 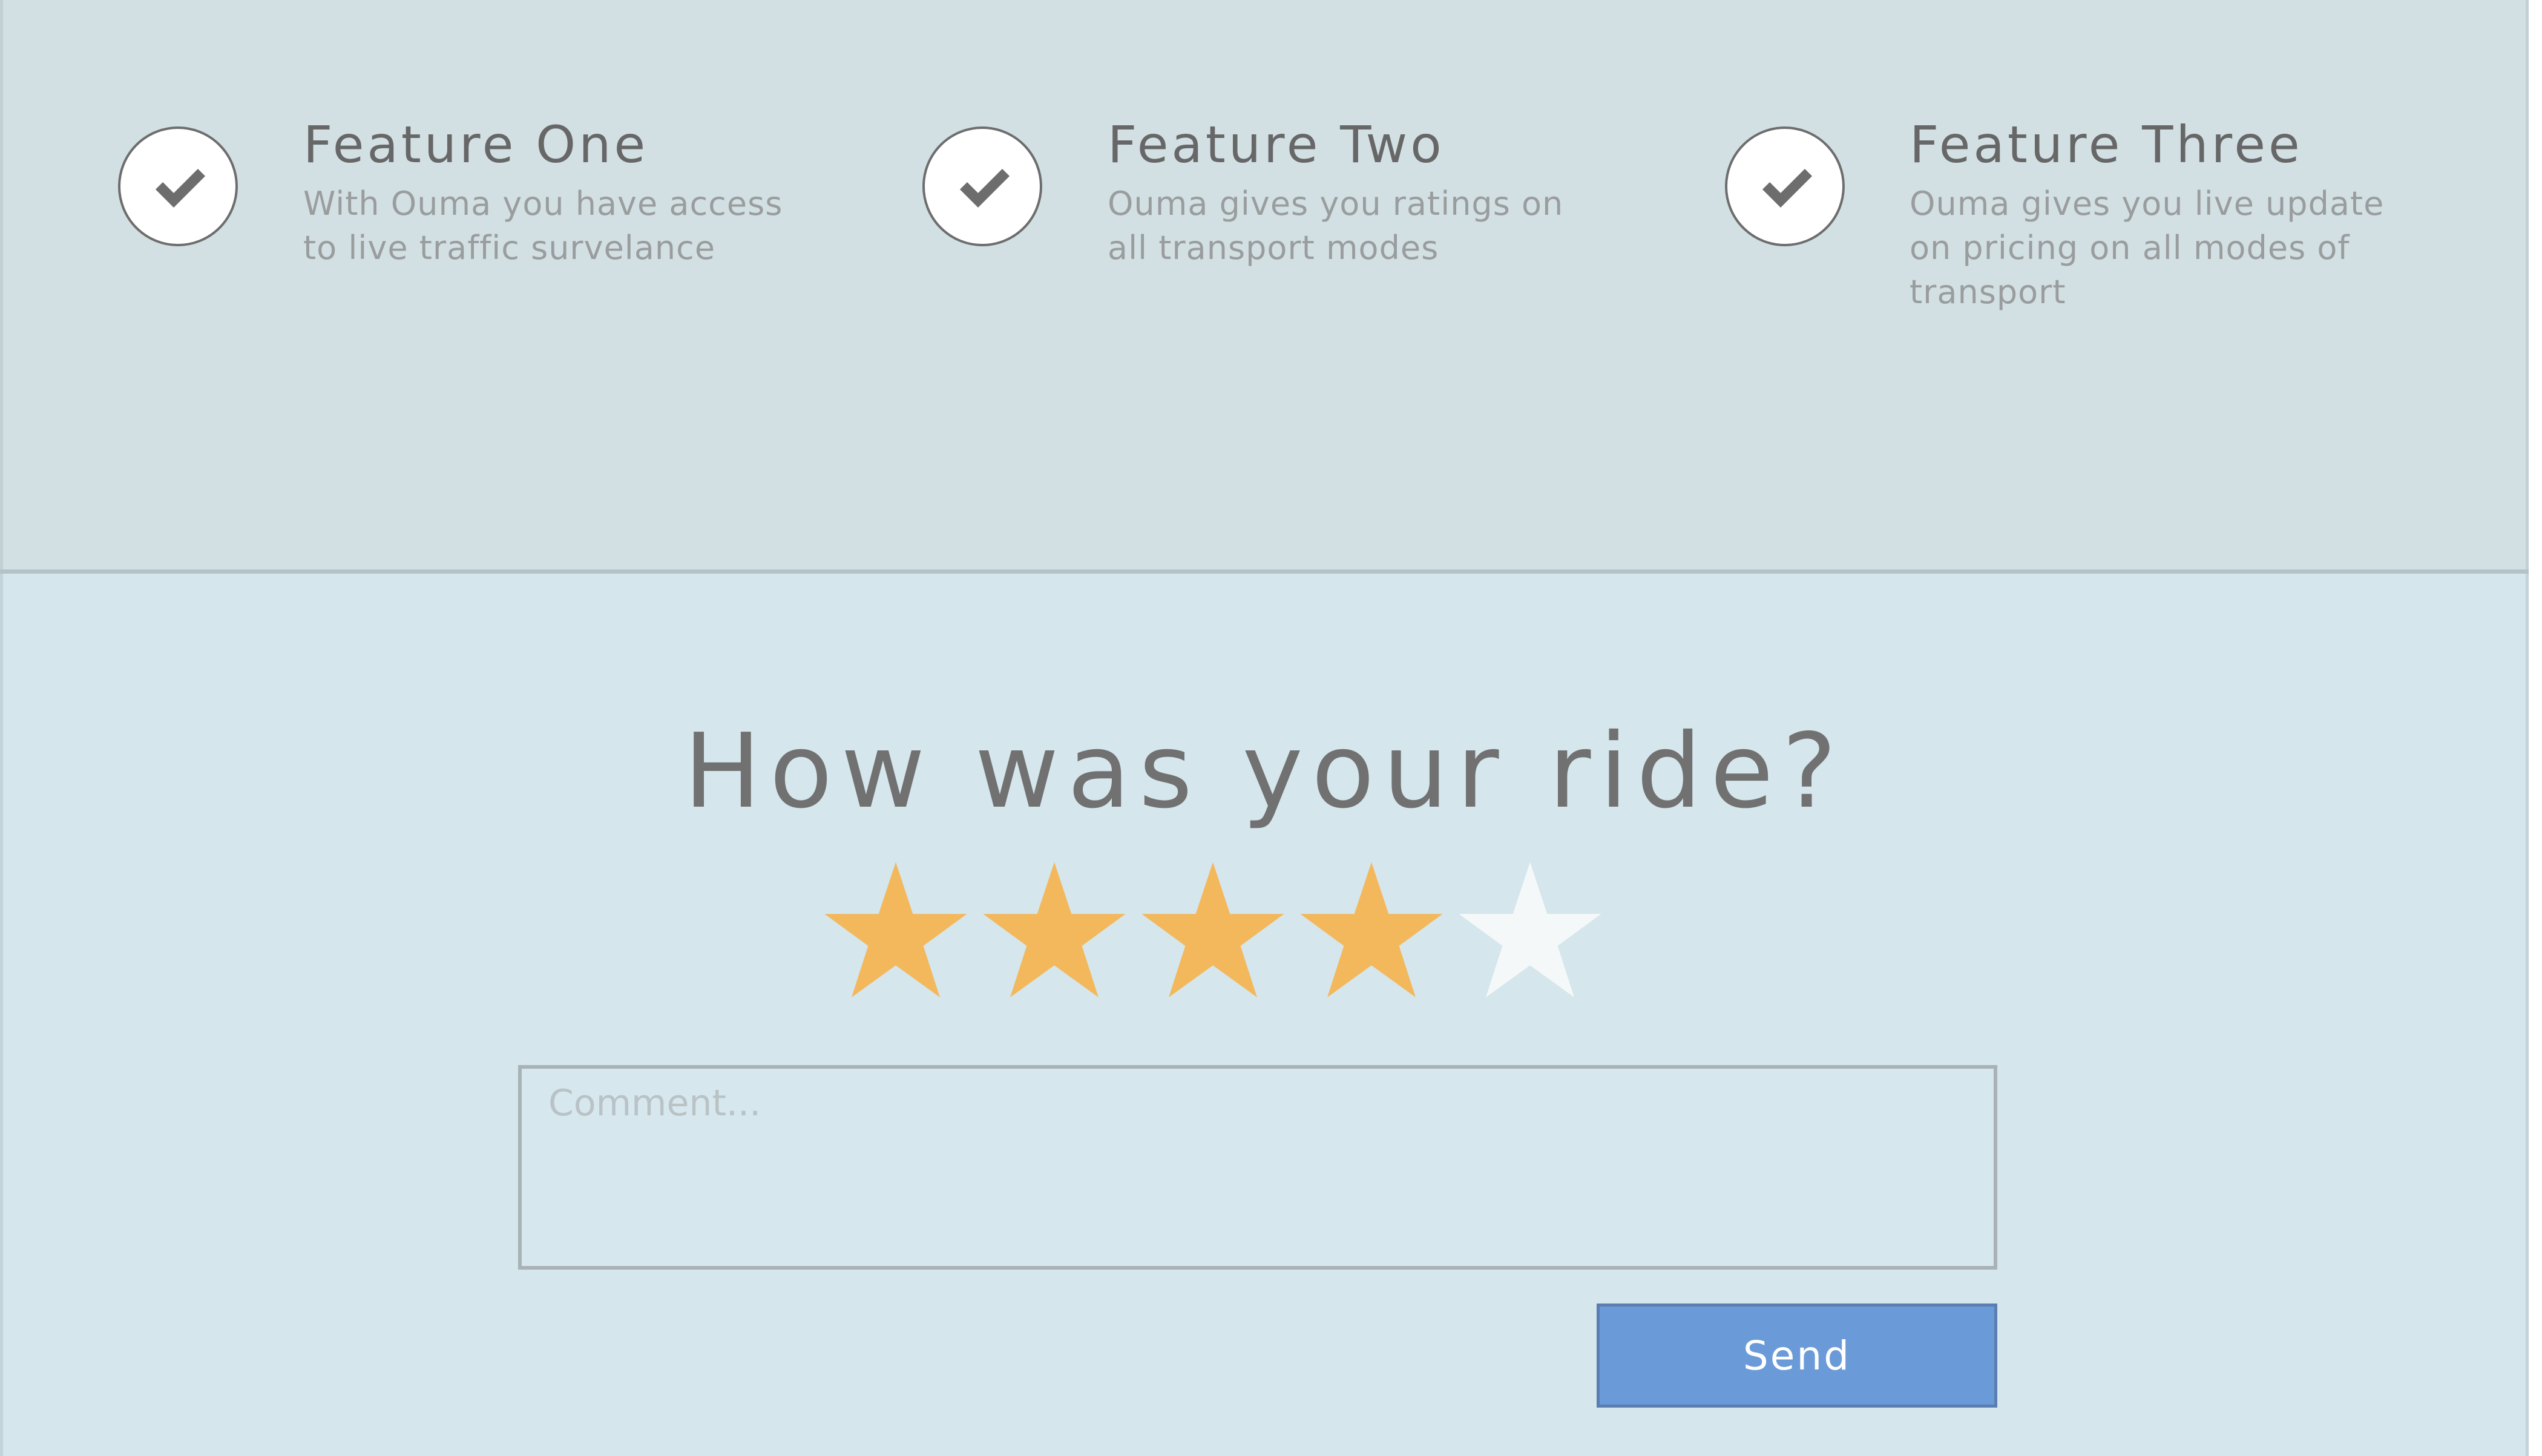 I want to click on send-button: Send, so click(x=1797, y=1356).